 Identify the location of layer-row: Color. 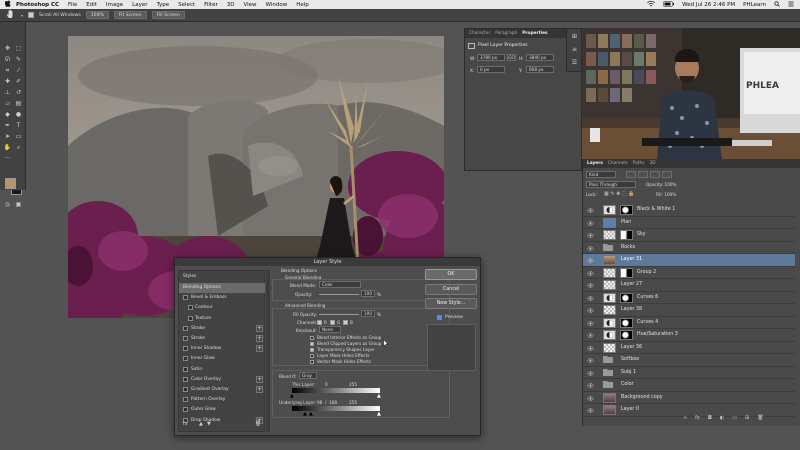
(689, 385).